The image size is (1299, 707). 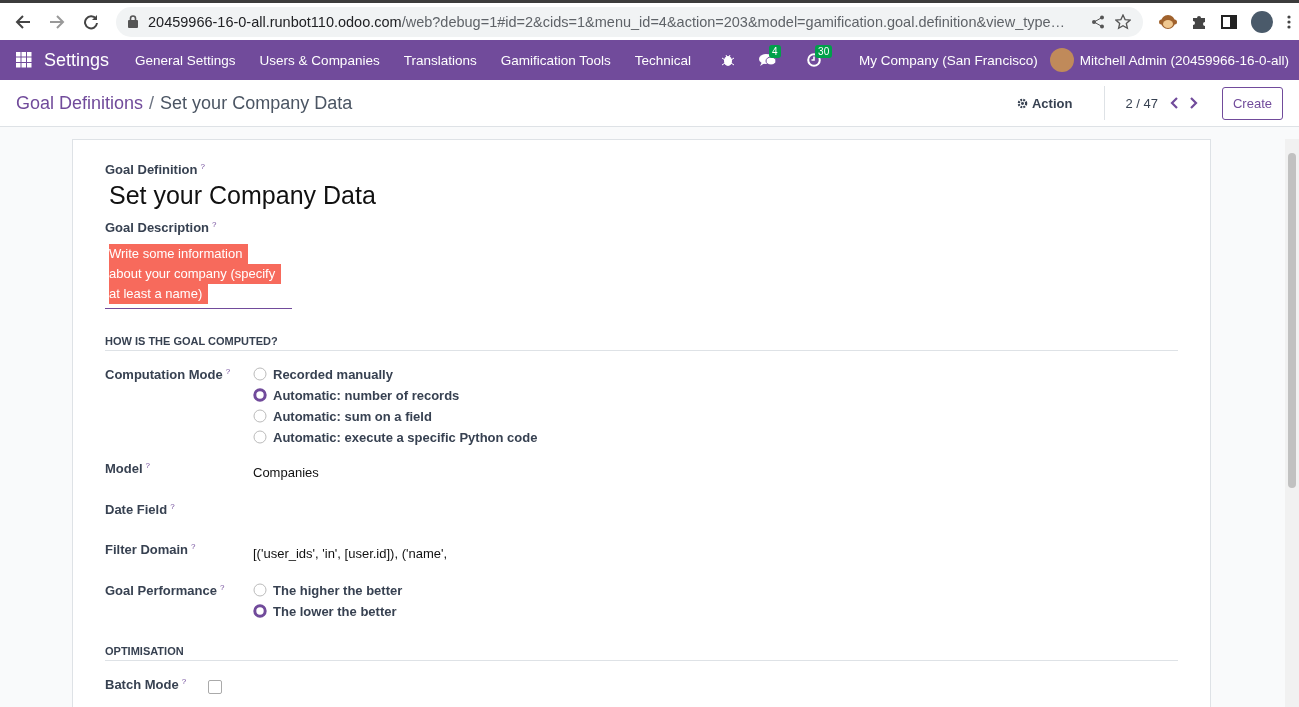 I want to click on menu-item: General Settings, so click(x=185, y=60).